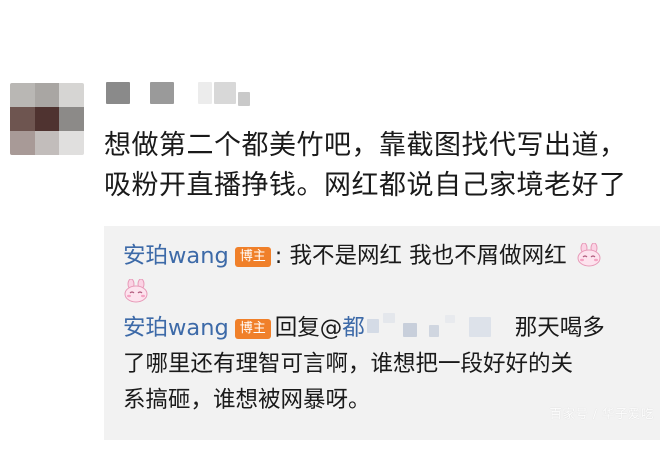 This screenshot has width=660, height=466. What do you see at coordinates (424, 256) in the screenshot?
I see `reply-text: 我不是网红 我也不屑做网红` at bounding box center [424, 256].